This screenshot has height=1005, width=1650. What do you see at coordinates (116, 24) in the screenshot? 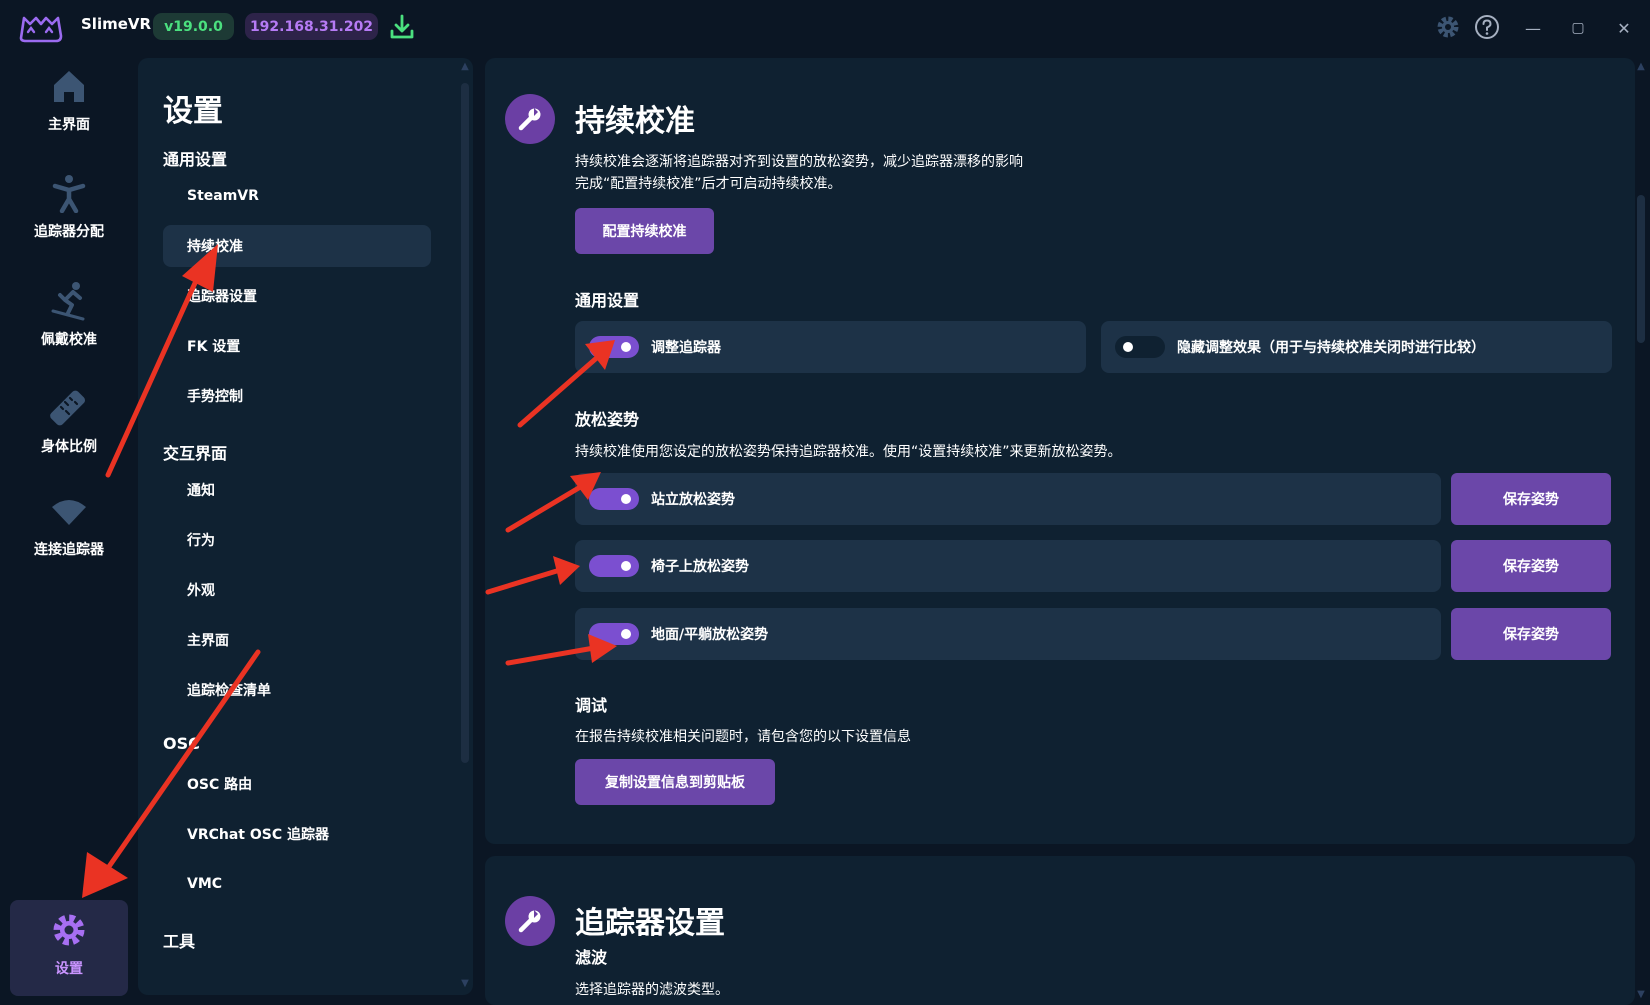
I see `app-name: SlimeVR` at bounding box center [116, 24].